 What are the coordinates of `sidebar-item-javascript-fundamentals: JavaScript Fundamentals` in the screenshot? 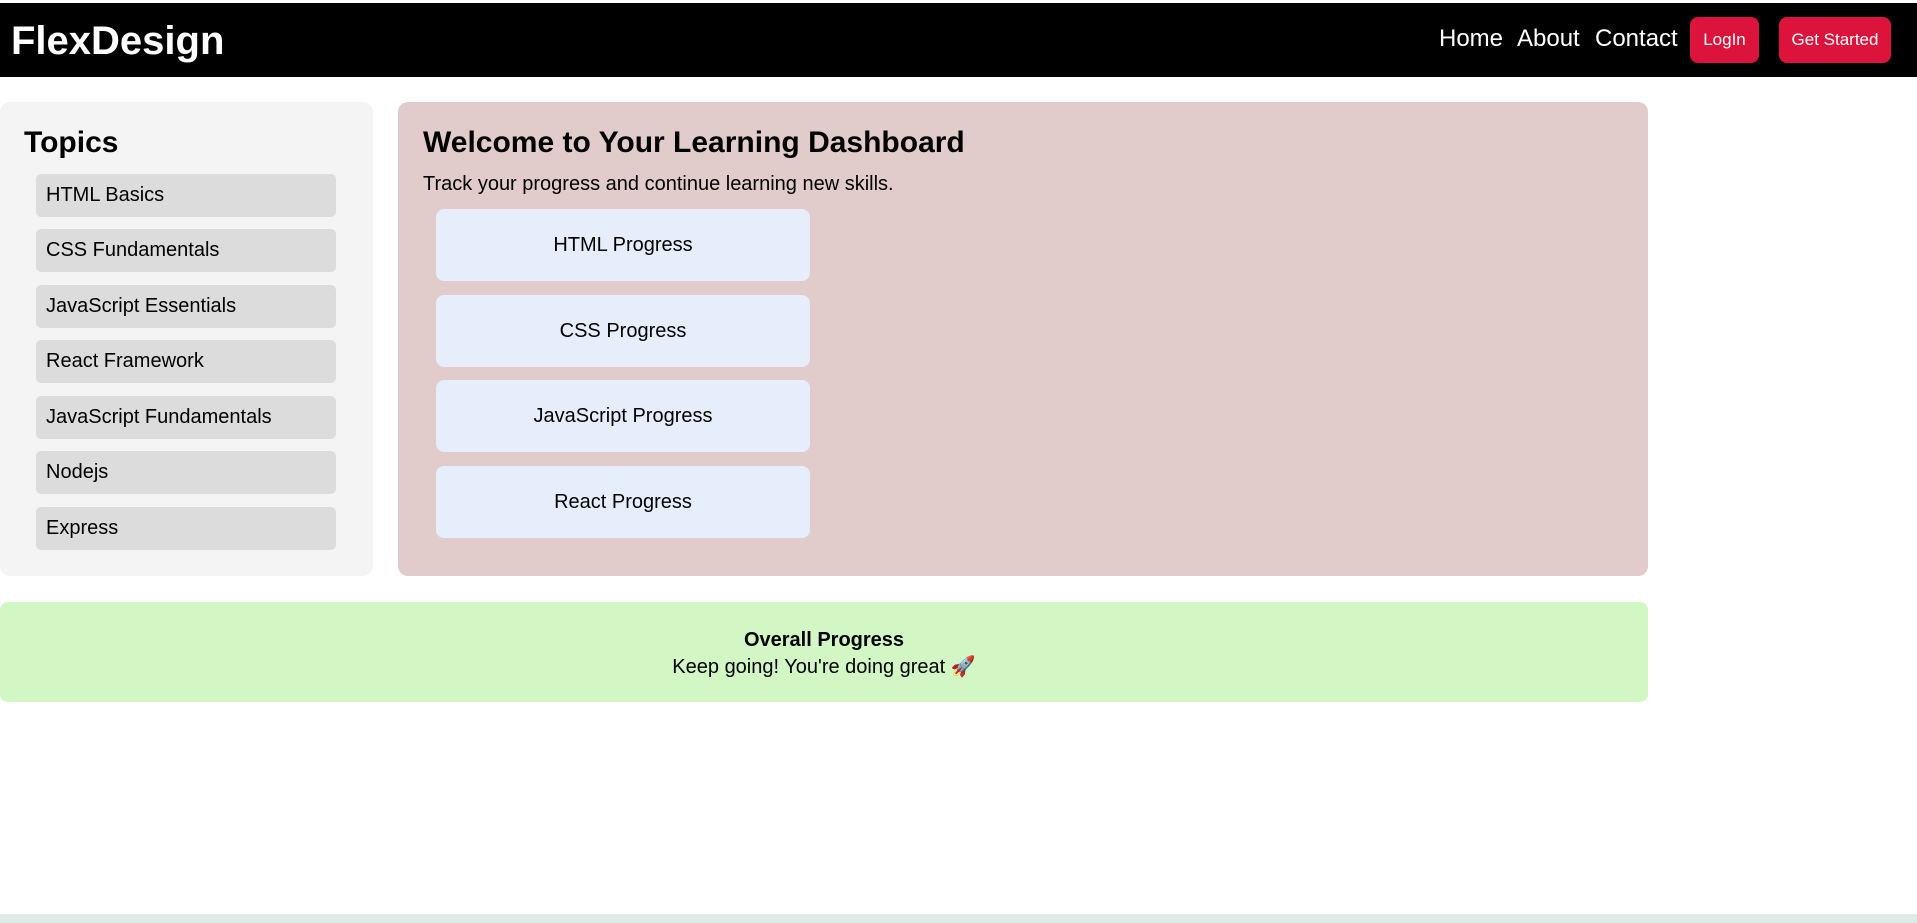 It's located at (186, 417).